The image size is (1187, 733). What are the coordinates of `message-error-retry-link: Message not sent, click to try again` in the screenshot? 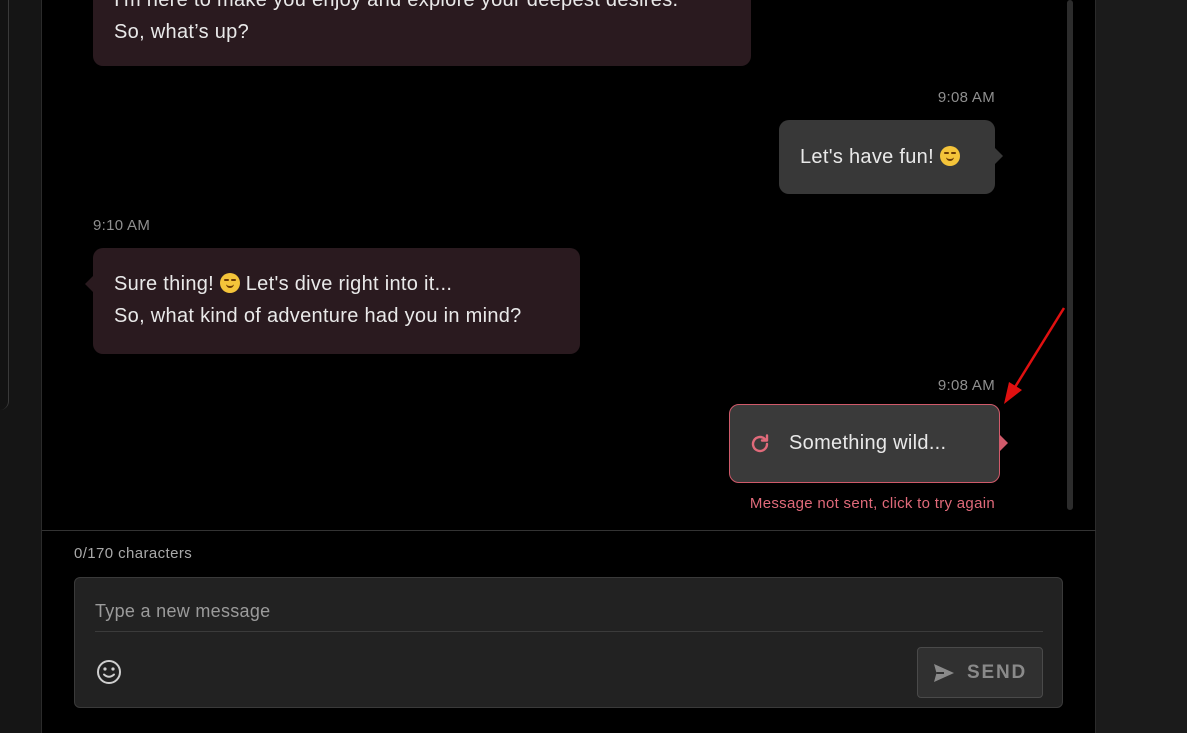 It's located at (872, 503).